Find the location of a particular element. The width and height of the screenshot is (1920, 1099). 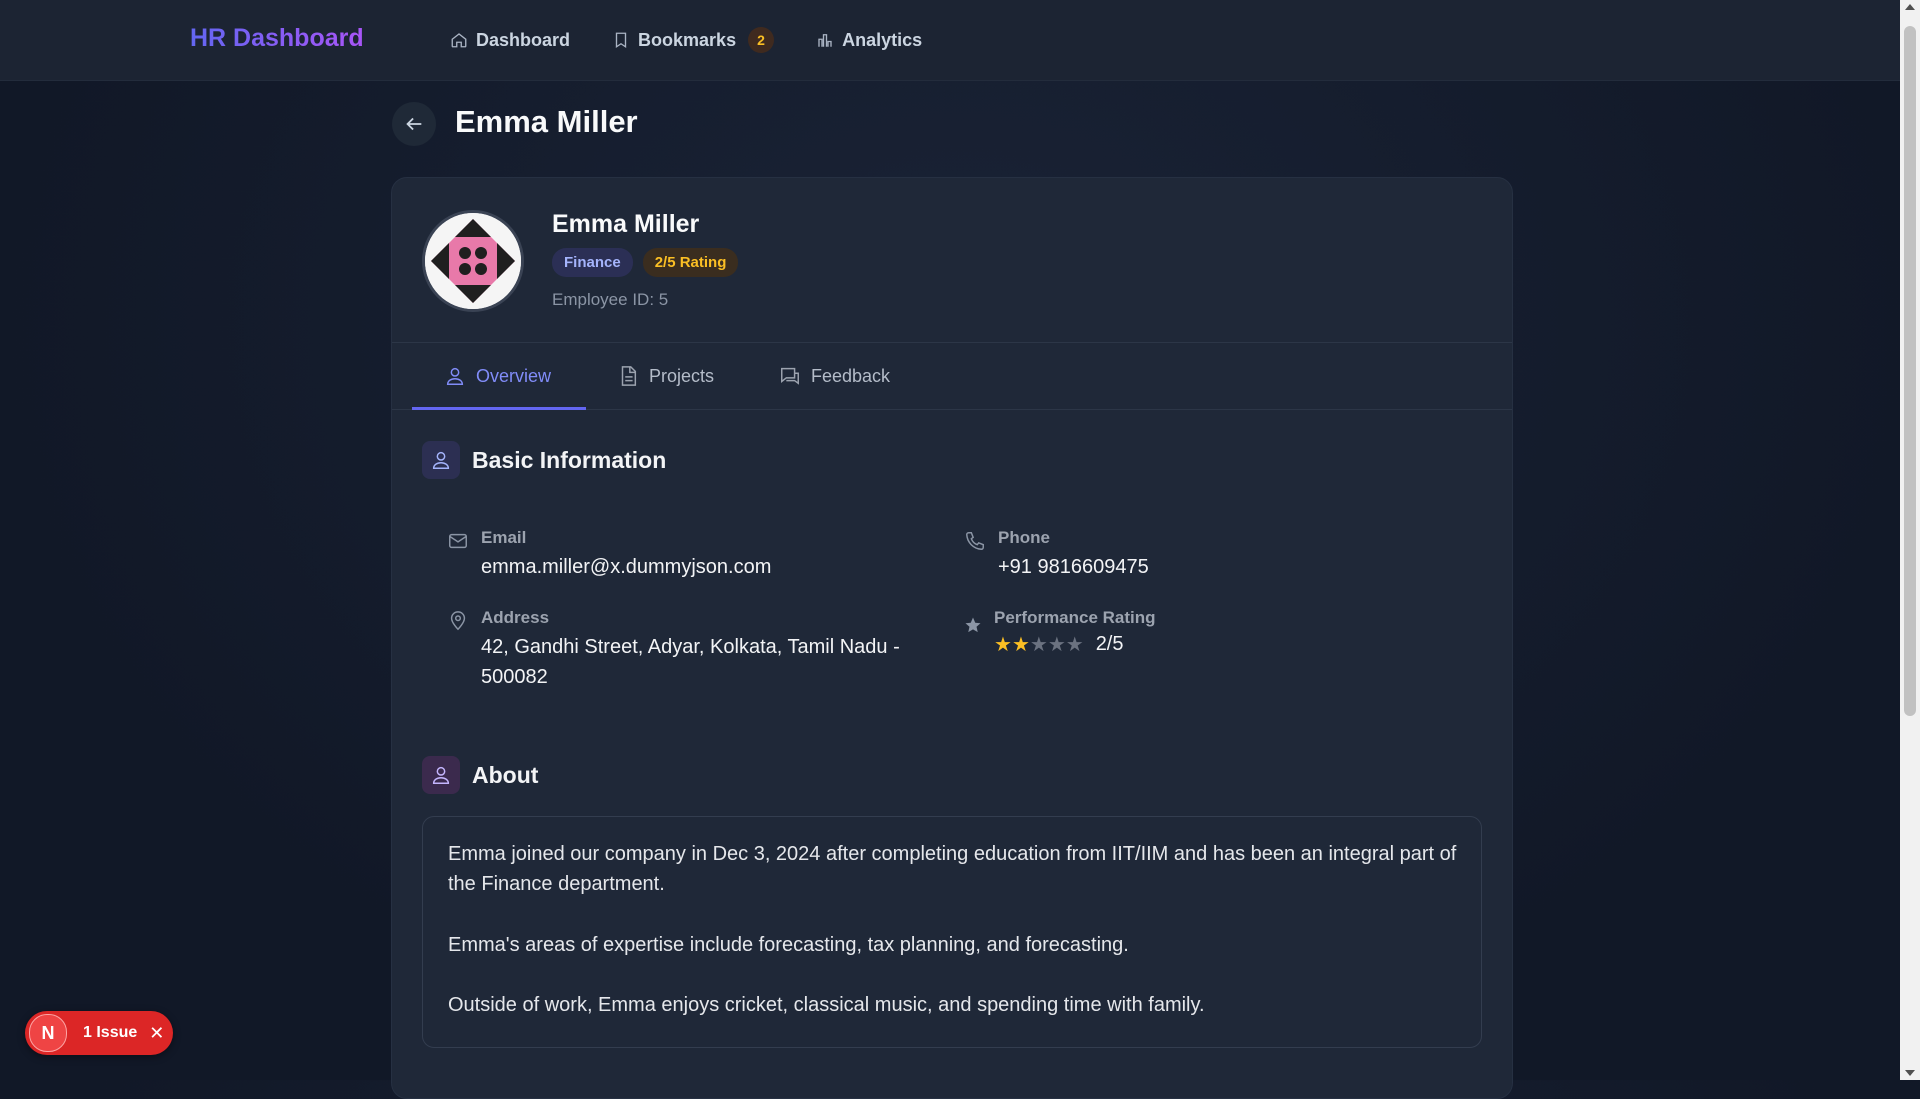

avatar is located at coordinates (473, 261).